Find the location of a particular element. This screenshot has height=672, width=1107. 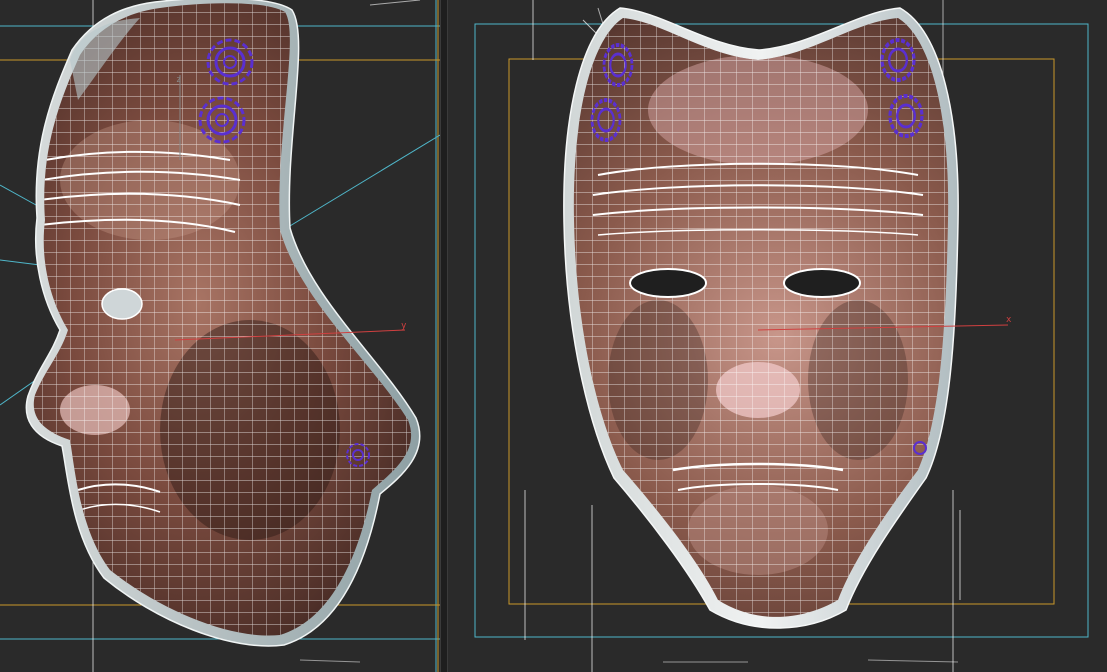

viewport-separator is located at coordinates (444, 336).